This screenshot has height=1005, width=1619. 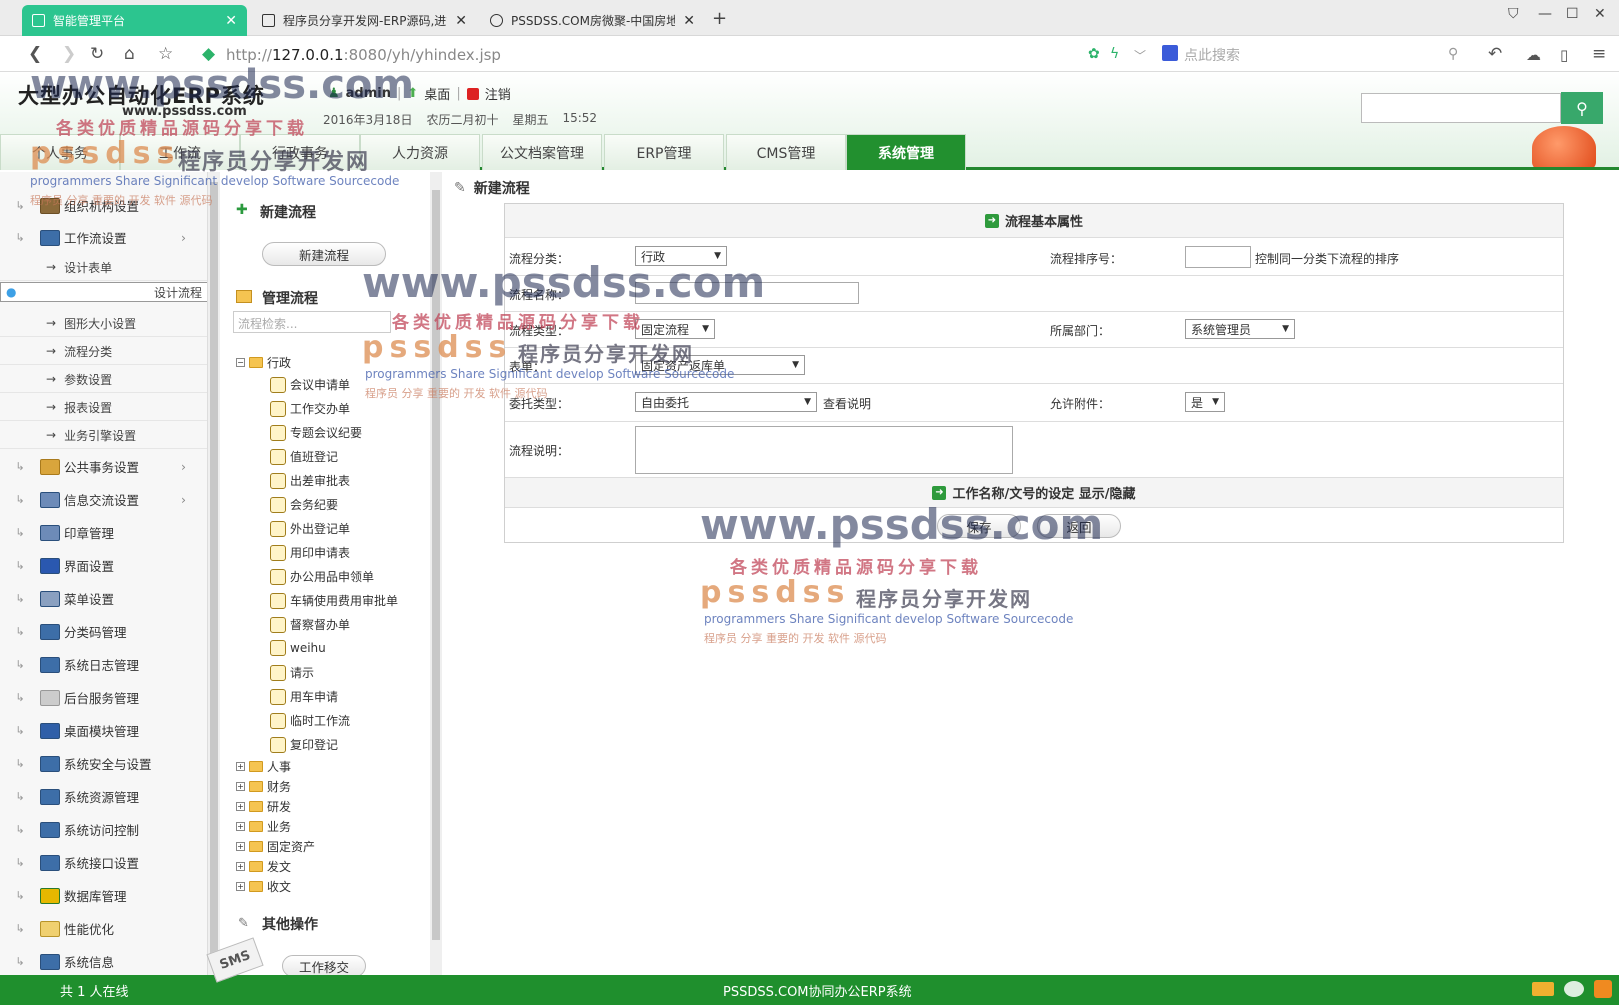 I want to click on header-search-input, so click(x=1461, y=108).